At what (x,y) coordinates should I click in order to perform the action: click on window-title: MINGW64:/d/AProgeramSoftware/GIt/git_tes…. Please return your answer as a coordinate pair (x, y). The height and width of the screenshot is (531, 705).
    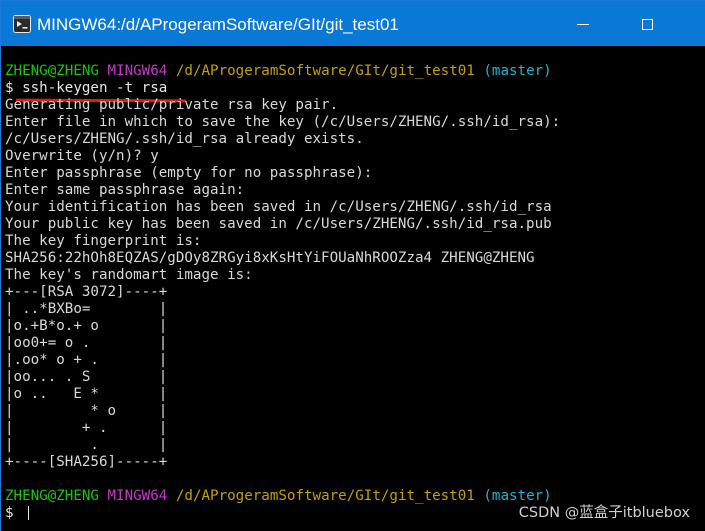
    Looking at the image, I should click on (218, 24).